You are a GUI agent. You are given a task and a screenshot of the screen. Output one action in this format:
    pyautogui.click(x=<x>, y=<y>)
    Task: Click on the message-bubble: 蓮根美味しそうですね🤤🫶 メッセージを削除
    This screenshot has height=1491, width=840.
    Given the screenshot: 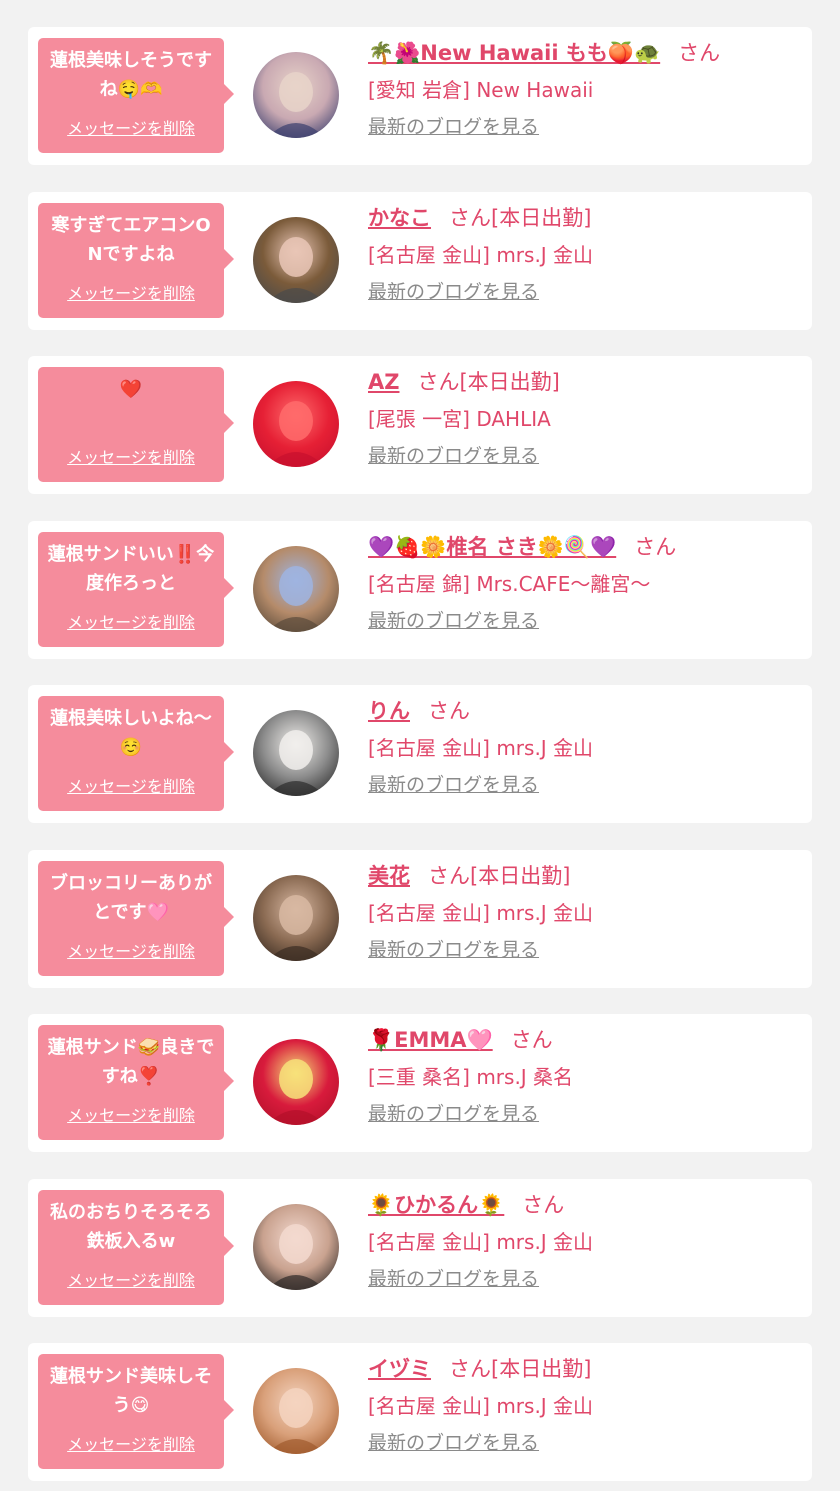 What is the action you would take?
    pyautogui.click(x=136, y=95)
    